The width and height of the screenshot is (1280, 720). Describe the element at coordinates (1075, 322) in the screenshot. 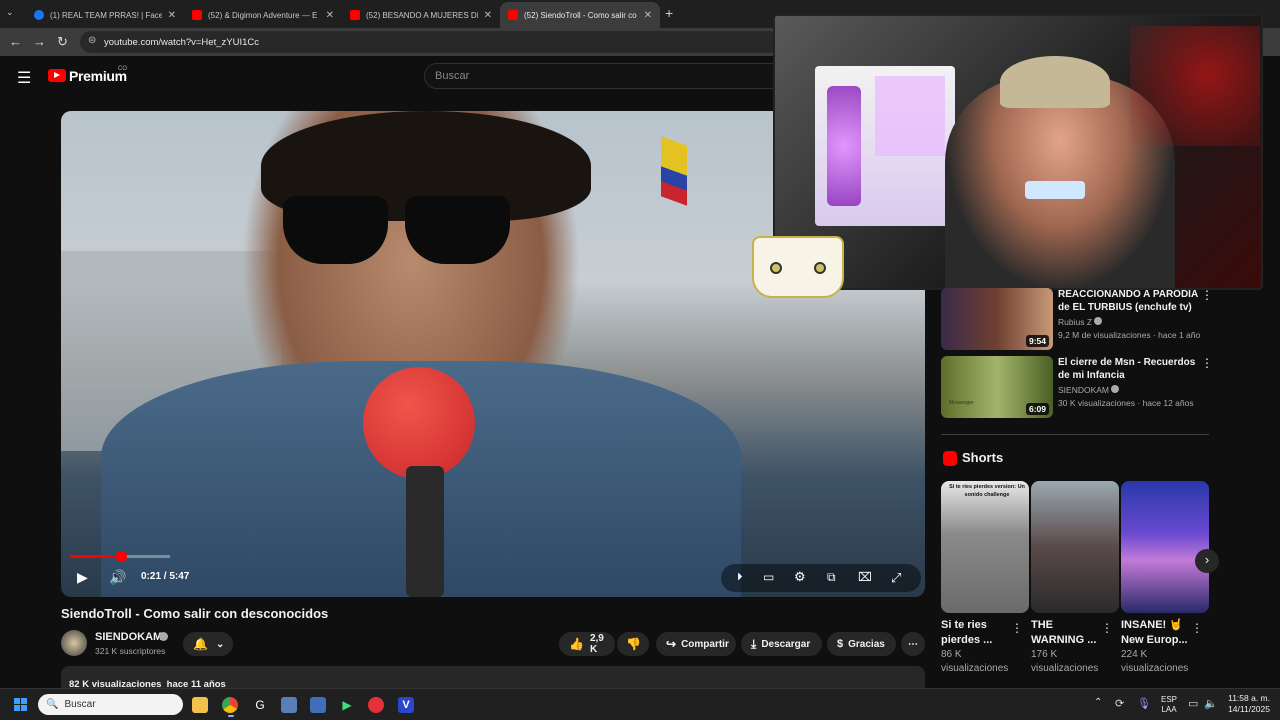

I see `channel-name: Rubius Z` at that location.